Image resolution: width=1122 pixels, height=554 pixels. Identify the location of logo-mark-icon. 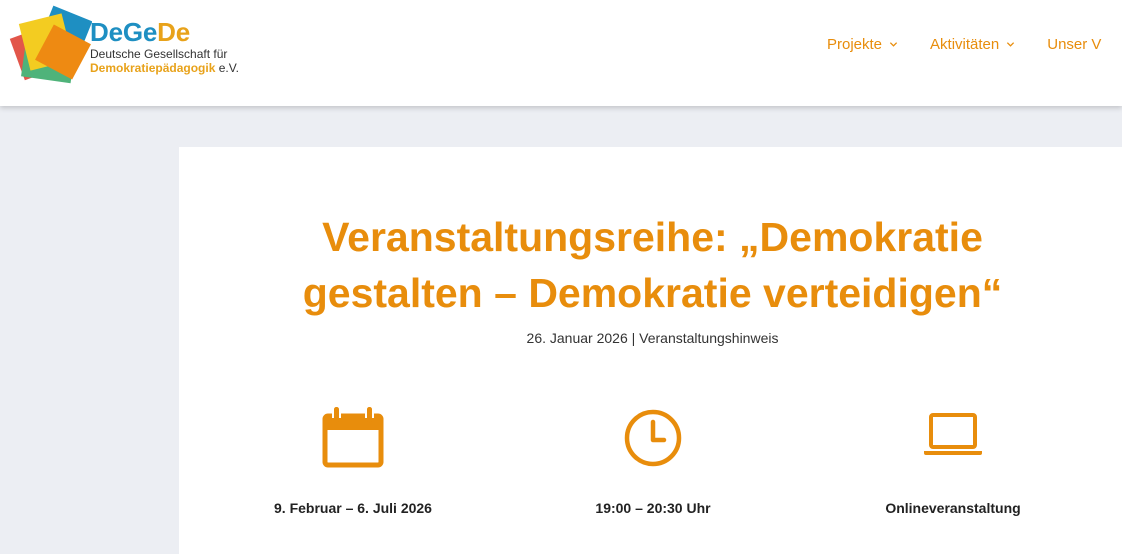
(50, 44).